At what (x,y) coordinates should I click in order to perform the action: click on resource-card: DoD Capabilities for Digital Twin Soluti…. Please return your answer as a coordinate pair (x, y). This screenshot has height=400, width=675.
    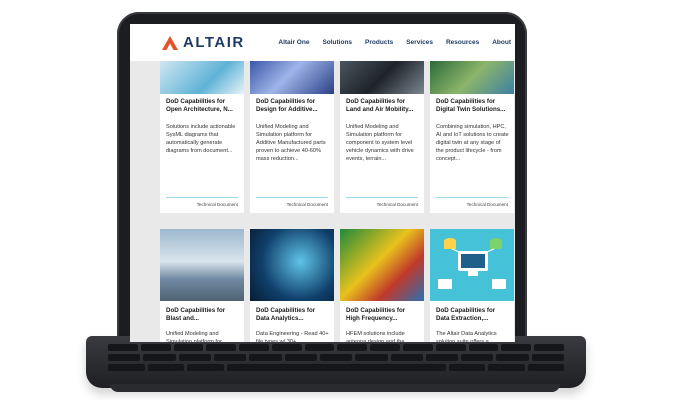
    Looking at the image, I should click on (472, 137).